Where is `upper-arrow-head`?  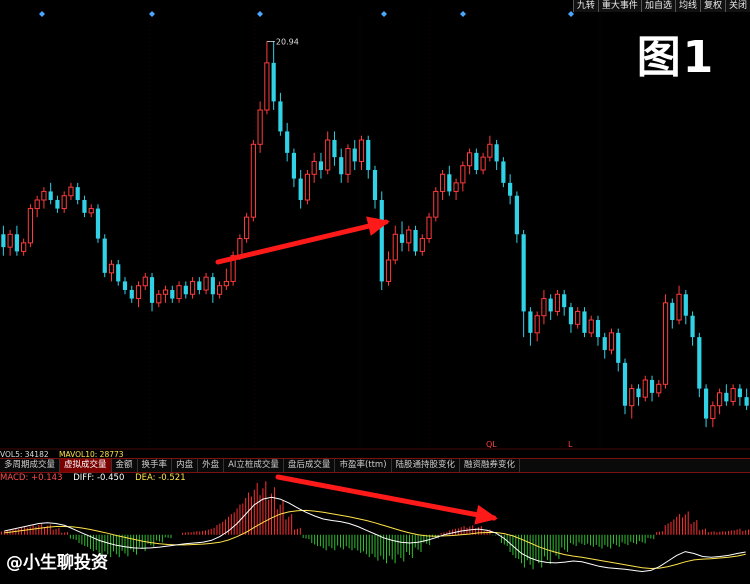 upper-arrow-head is located at coordinates (378, 226).